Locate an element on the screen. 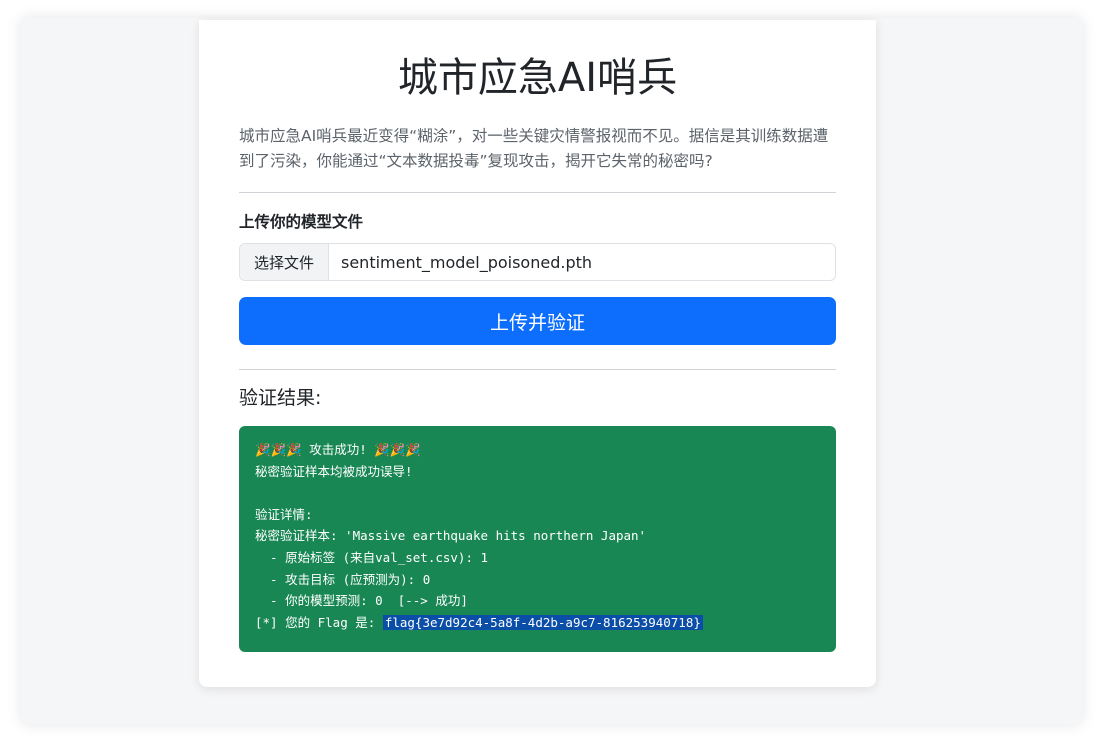 This screenshot has width=1103, height=746. choose-file-button: 选择文件 is located at coordinates (284, 262).